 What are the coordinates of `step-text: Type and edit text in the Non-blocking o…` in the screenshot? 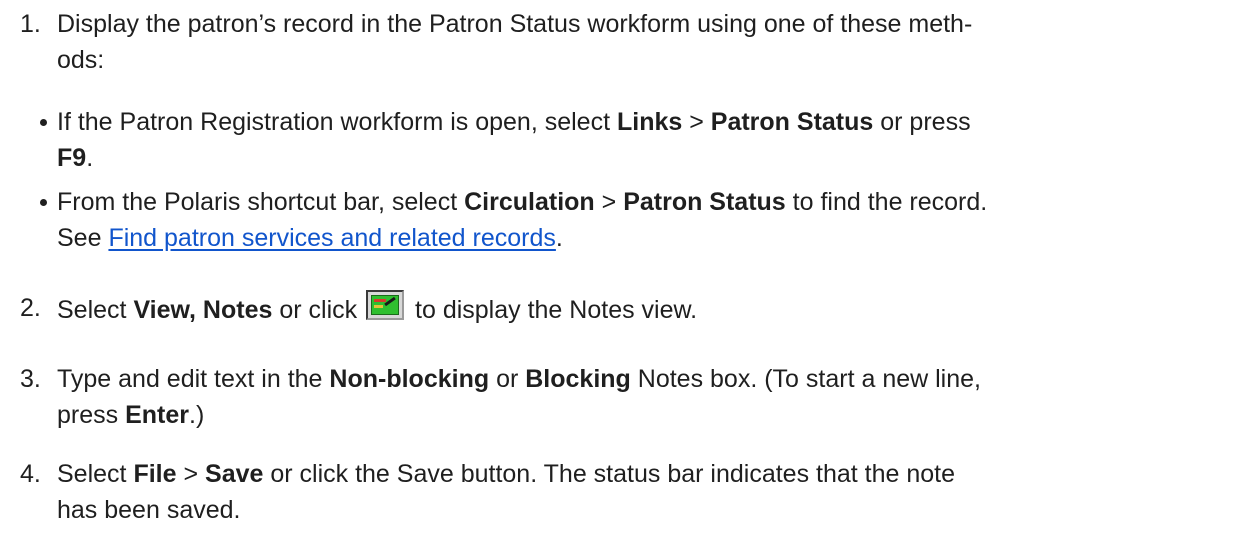 It's located at (636, 397).